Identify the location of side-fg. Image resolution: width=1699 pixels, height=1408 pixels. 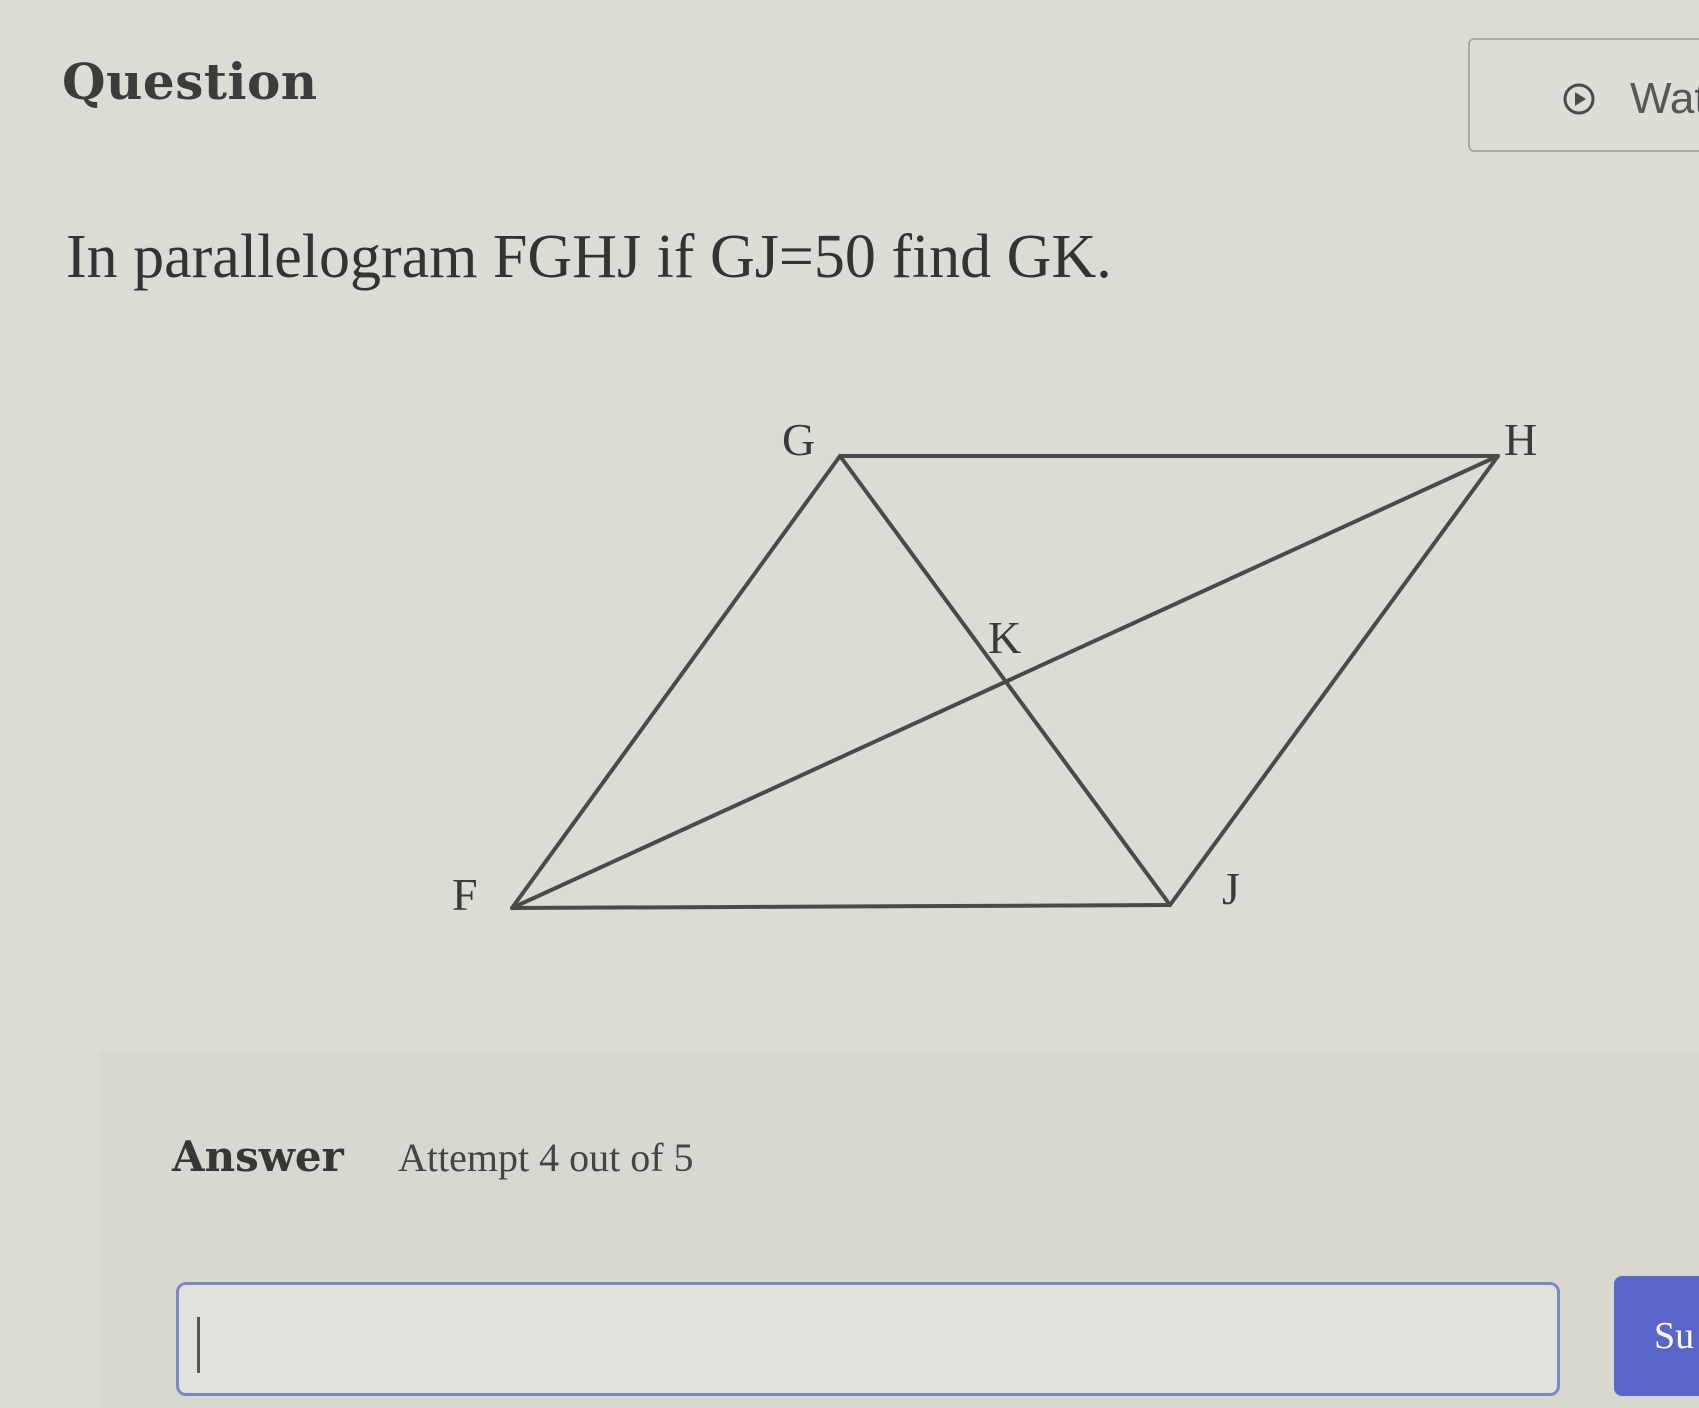
(676, 682).